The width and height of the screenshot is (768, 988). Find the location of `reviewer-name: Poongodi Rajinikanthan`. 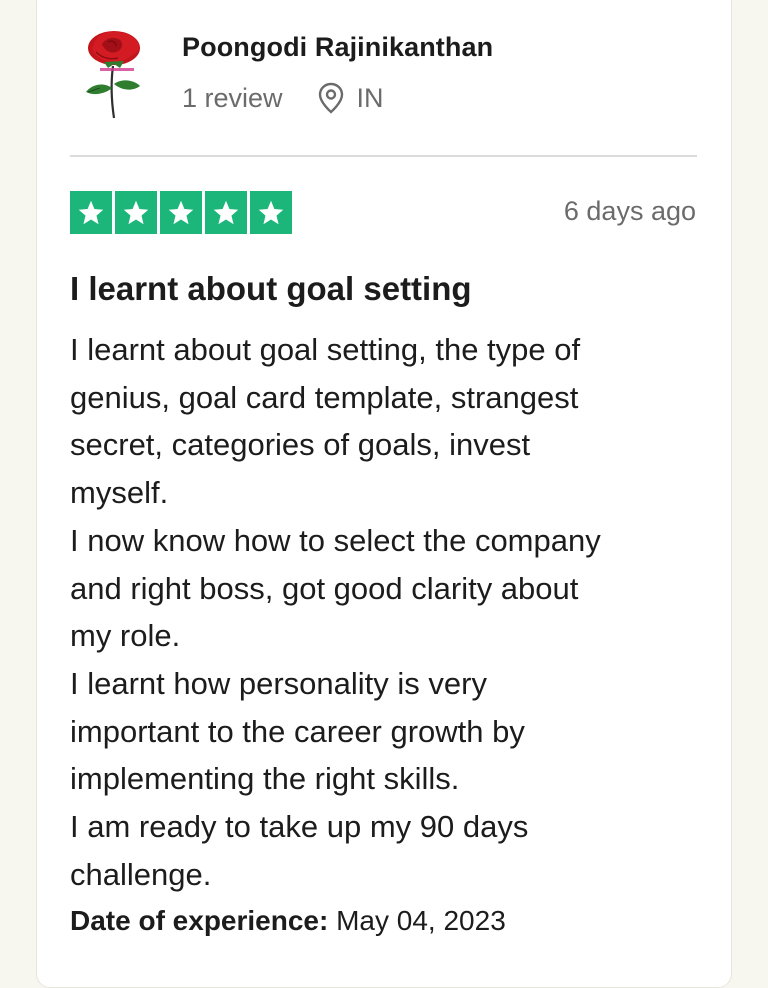

reviewer-name: Poongodi Rajinikanthan is located at coordinates (337, 47).